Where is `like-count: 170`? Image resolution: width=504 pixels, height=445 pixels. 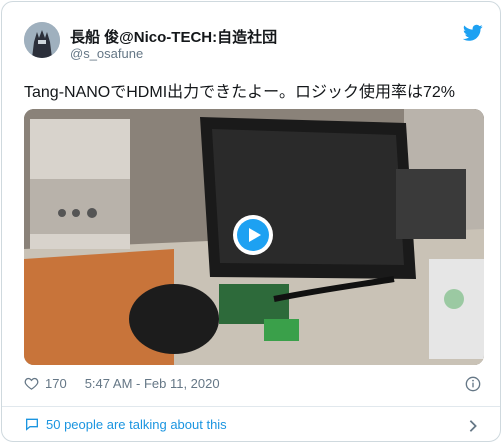
like-count: 170 is located at coordinates (56, 383).